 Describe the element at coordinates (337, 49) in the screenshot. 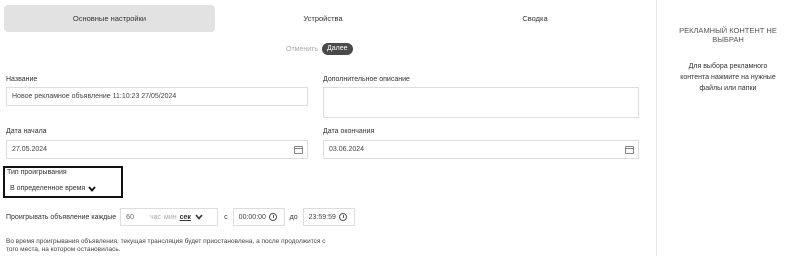

I see `next-button: Далее` at that location.